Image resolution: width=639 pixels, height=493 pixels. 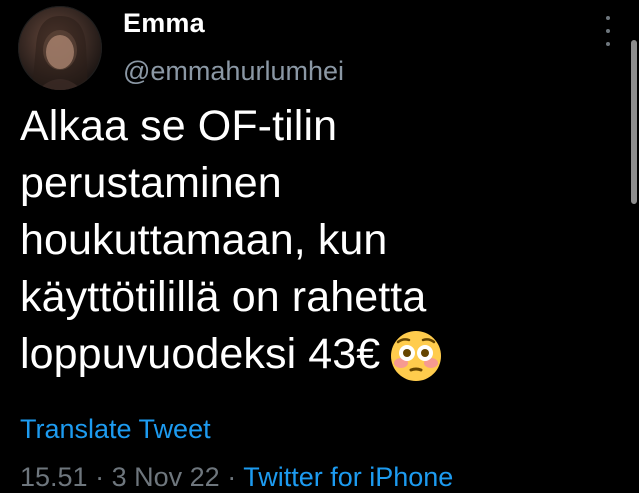 I want to click on tweet-text-line: loppuvuodeksi 43€, so click(x=200, y=354).